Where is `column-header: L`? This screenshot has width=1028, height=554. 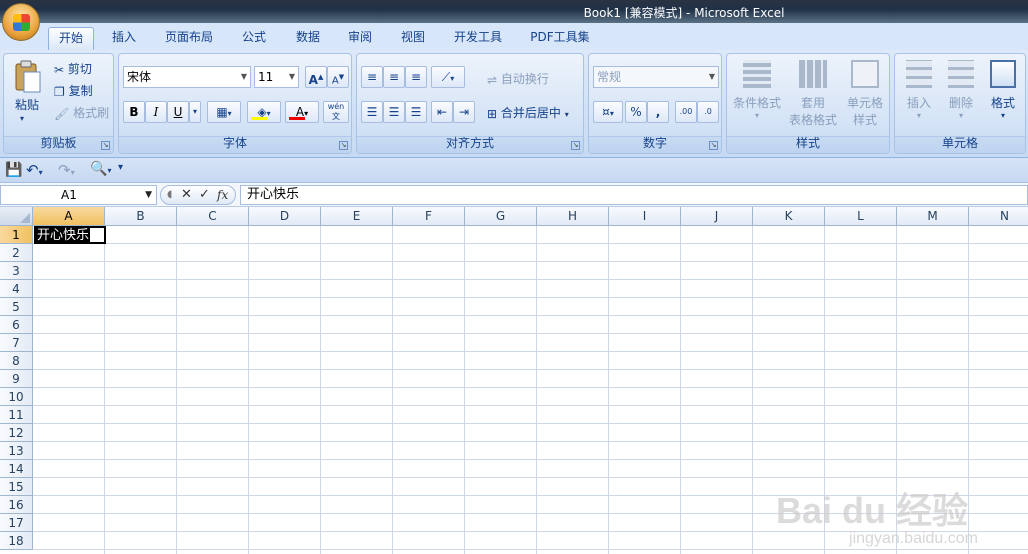 column-header: L is located at coordinates (861, 216).